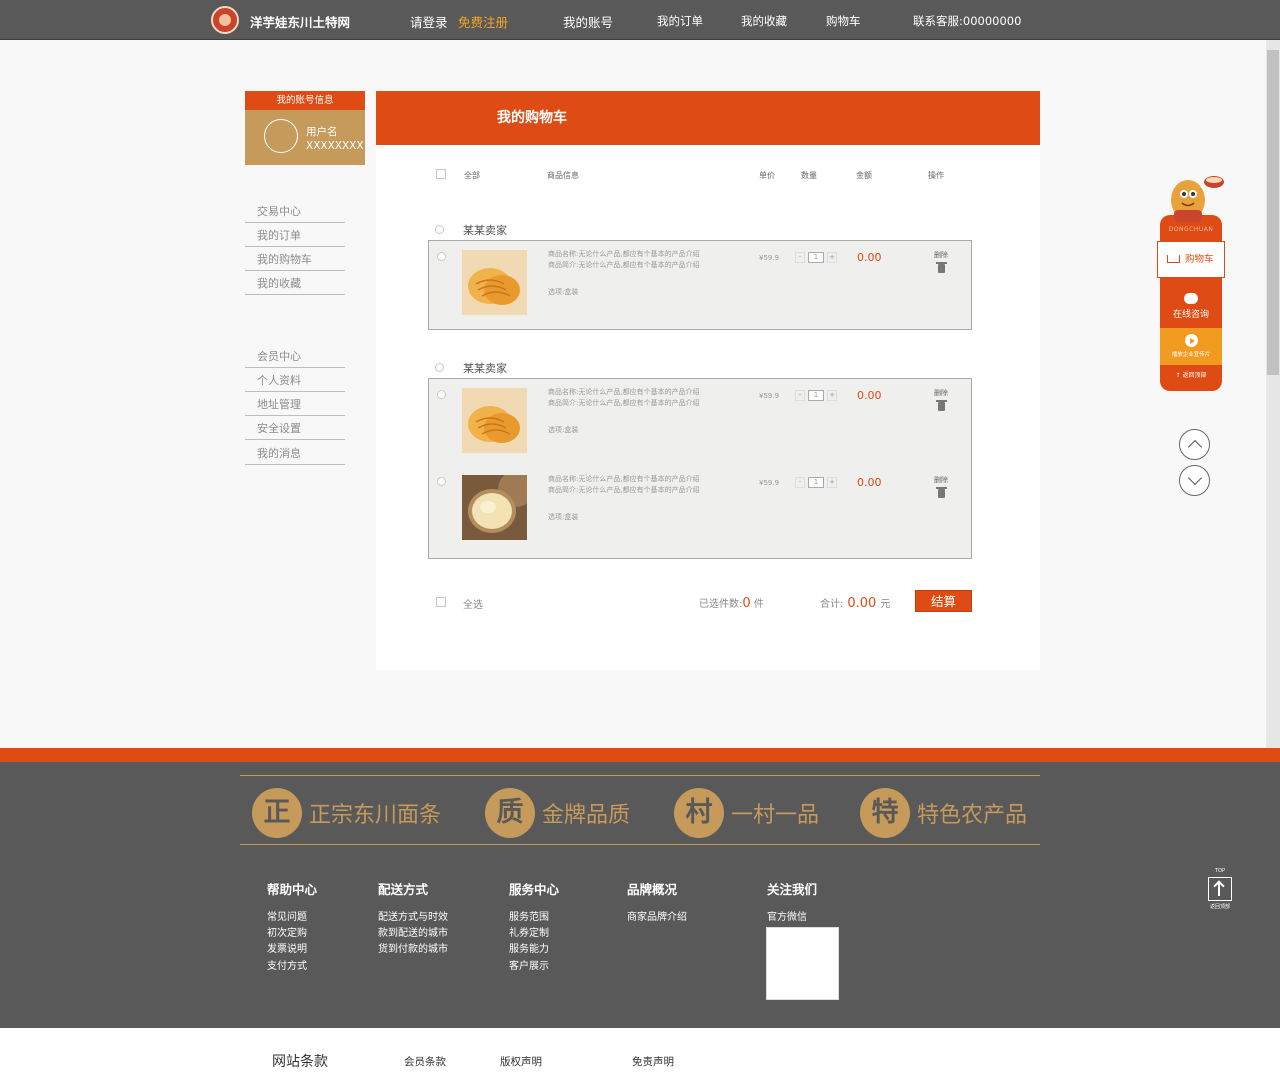 The height and width of the screenshot is (1082, 1280). Describe the element at coordinates (943, 601) in the screenshot. I see `checkout-button: 结算` at that location.